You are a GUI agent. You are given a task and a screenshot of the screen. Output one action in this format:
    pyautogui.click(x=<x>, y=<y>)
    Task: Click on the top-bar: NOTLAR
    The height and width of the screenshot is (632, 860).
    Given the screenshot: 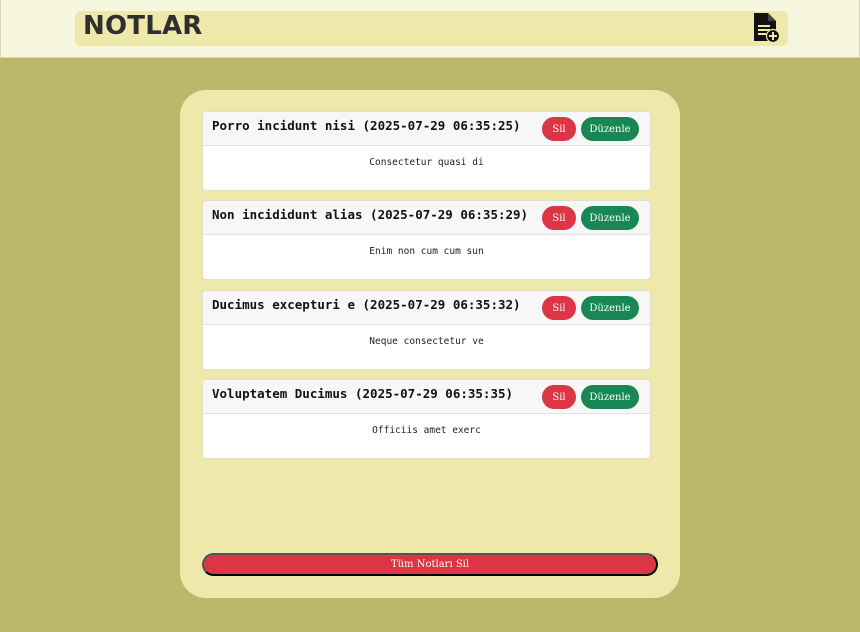 What is the action you would take?
    pyautogui.click(x=430, y=29)
    